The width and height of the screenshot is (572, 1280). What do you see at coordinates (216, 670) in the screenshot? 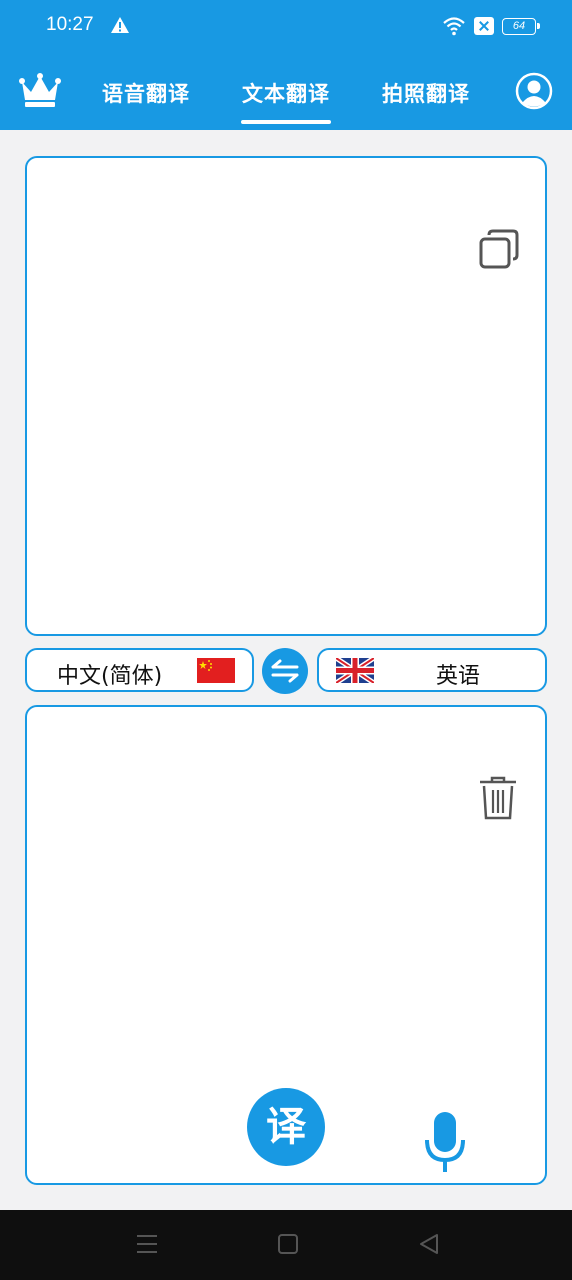
I see `china-flag-icon` at bounding box center [216, 670].